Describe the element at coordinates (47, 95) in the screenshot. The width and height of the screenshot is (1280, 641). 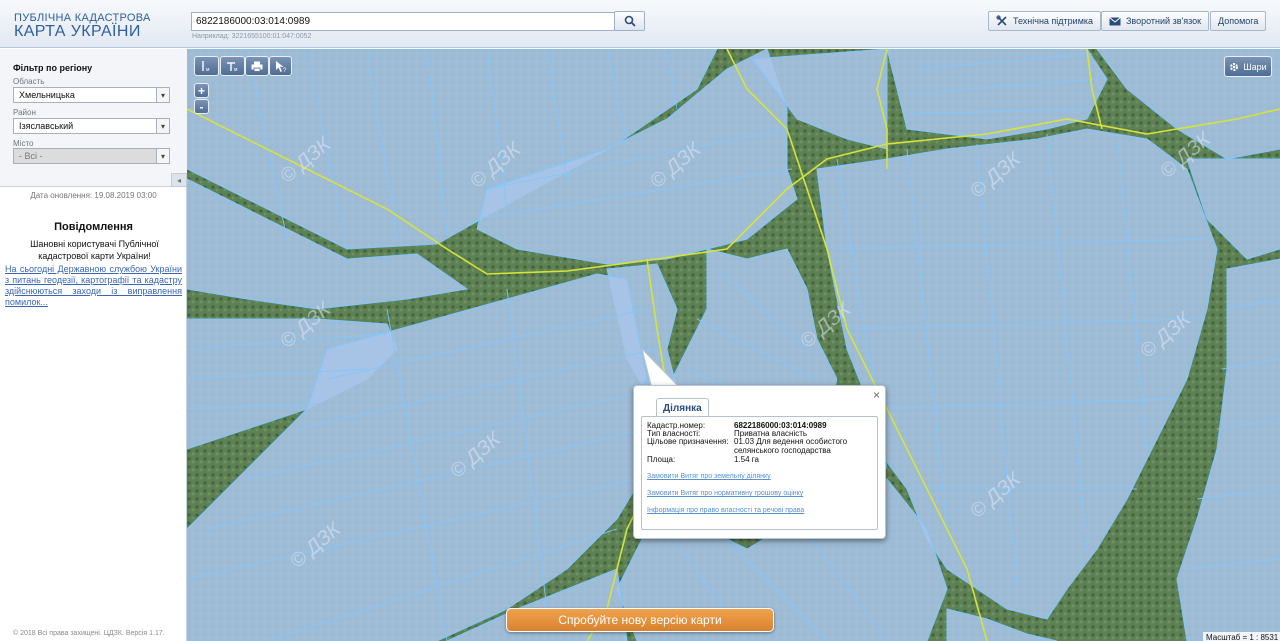
I see `region-value: Хмельницька` at that location.